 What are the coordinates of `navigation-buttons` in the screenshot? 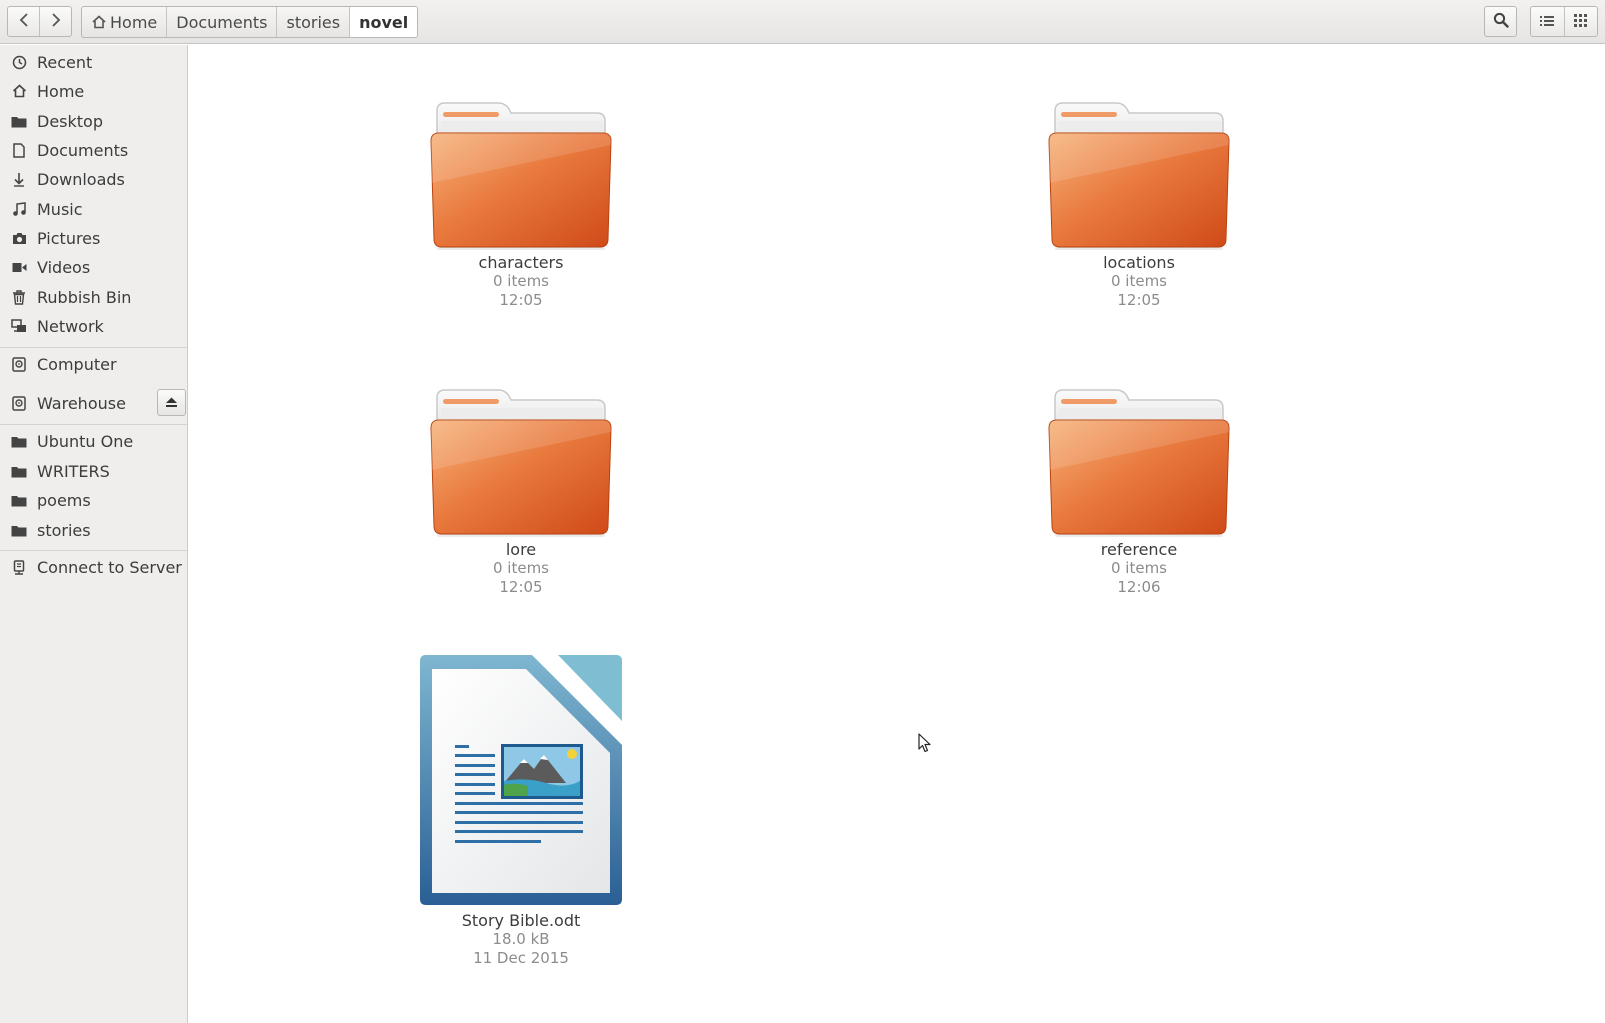 It's located at (39, 21).